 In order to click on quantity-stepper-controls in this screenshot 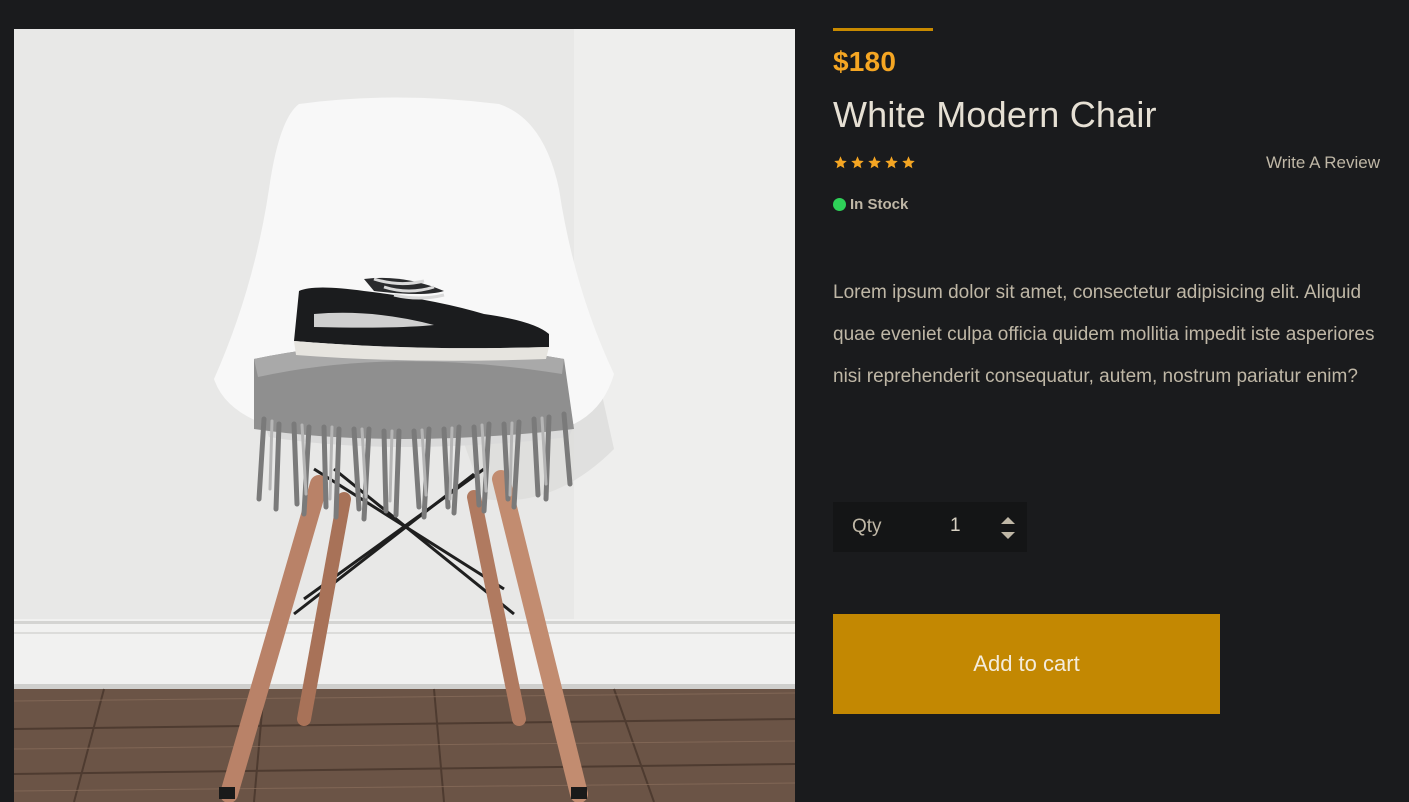, I will do `click(1008, 528)`.